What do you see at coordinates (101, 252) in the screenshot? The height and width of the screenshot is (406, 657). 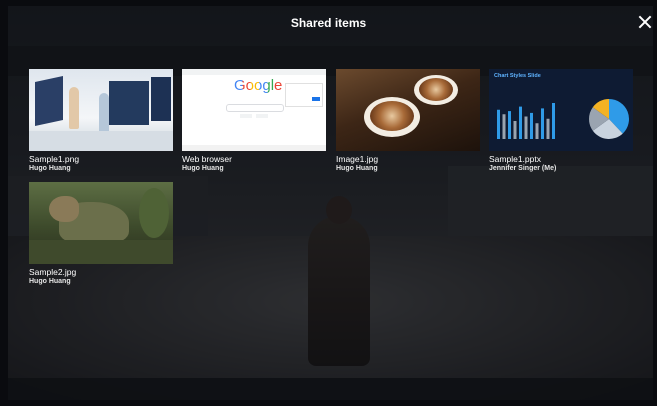 I see `ground` at bounding box center [101, 252].